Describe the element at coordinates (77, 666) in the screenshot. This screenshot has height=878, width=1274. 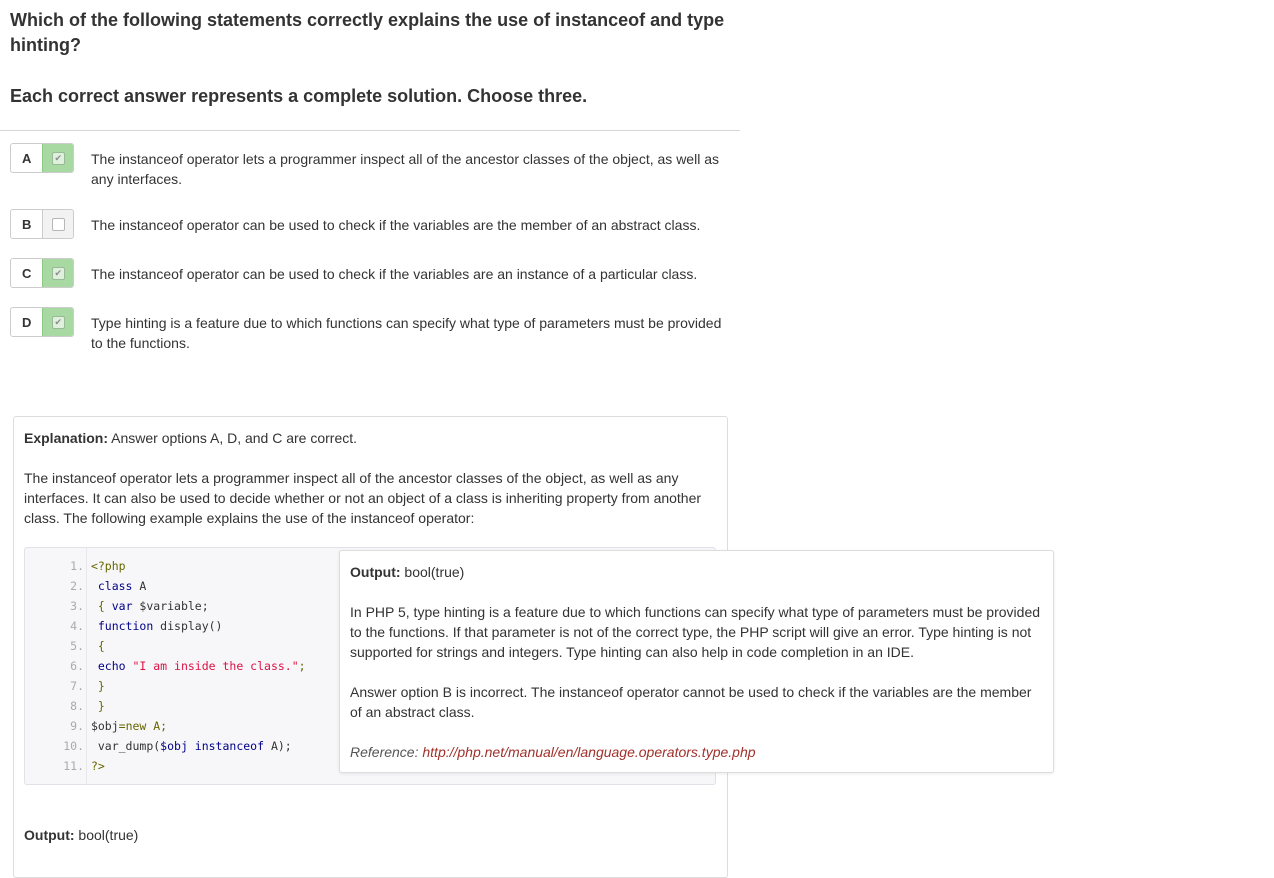
I see `line-number: 6.` at that location.